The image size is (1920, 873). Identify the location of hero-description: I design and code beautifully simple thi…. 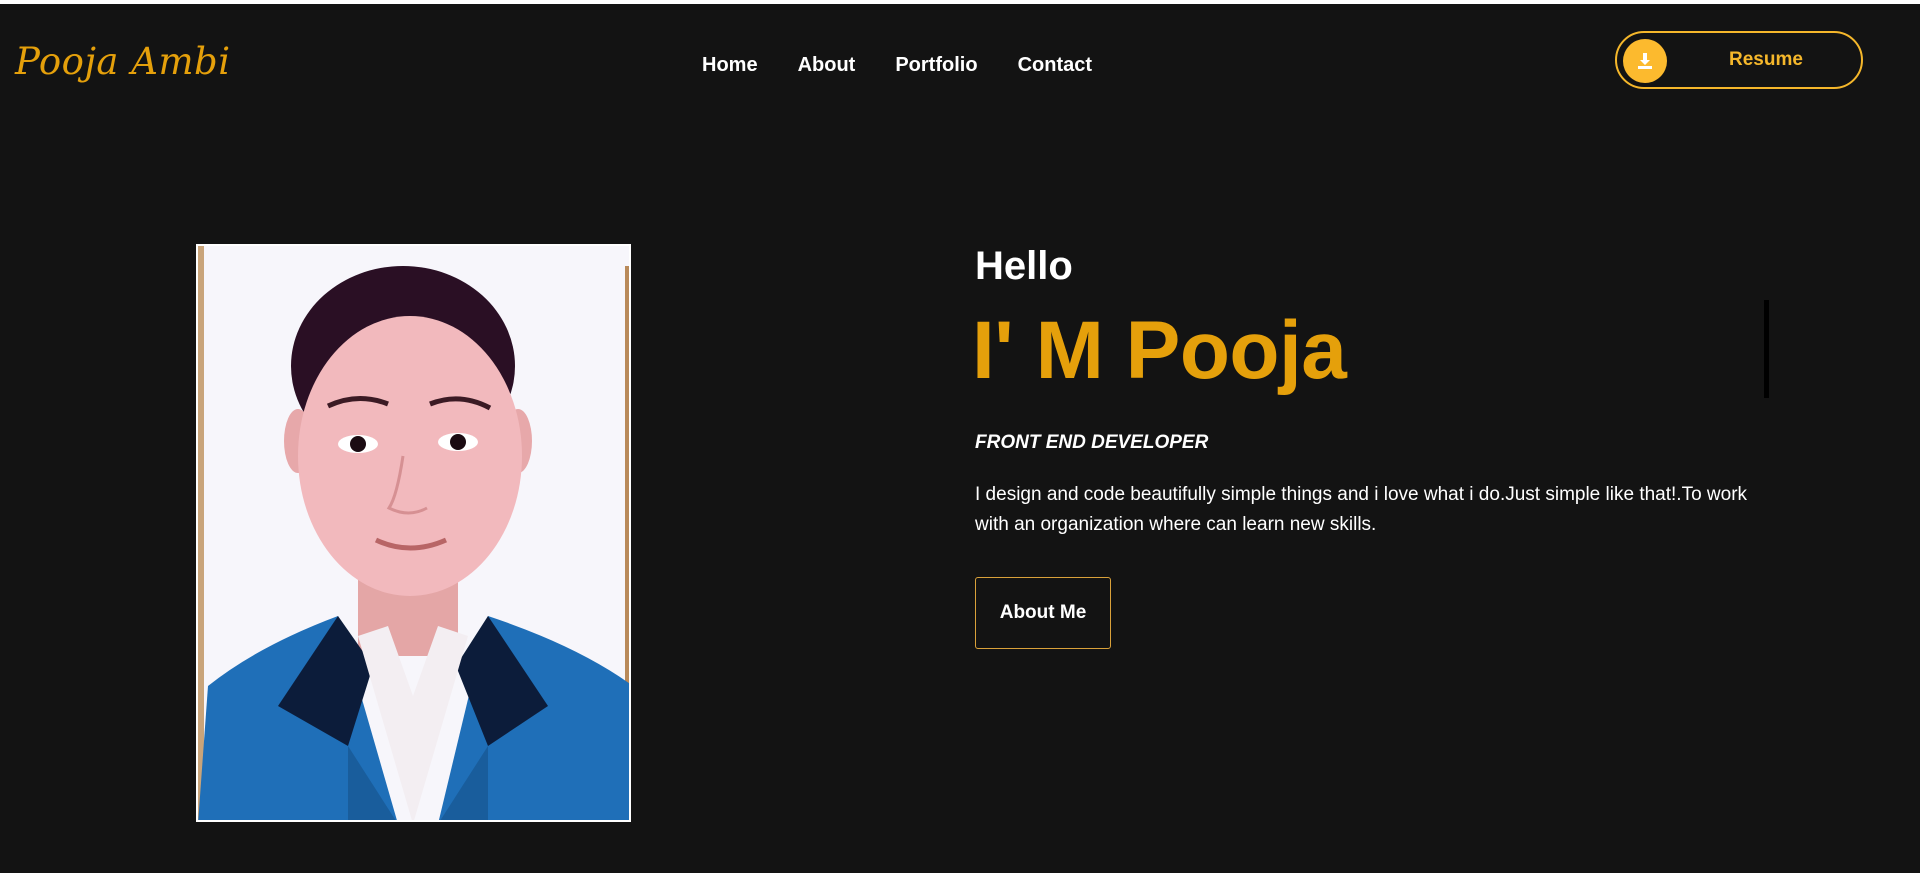
(1361, 509).